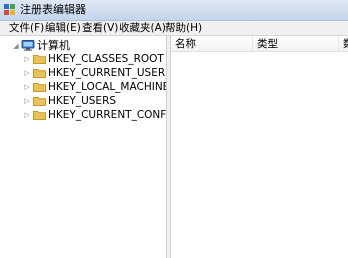 Image resolution: width=348 pixels, height=258 pixels. I want to click on menu-bar: 文件(F) 编辑(E) 查看(V) 收藏夹(A) 帮助(H), so click(174, 28).